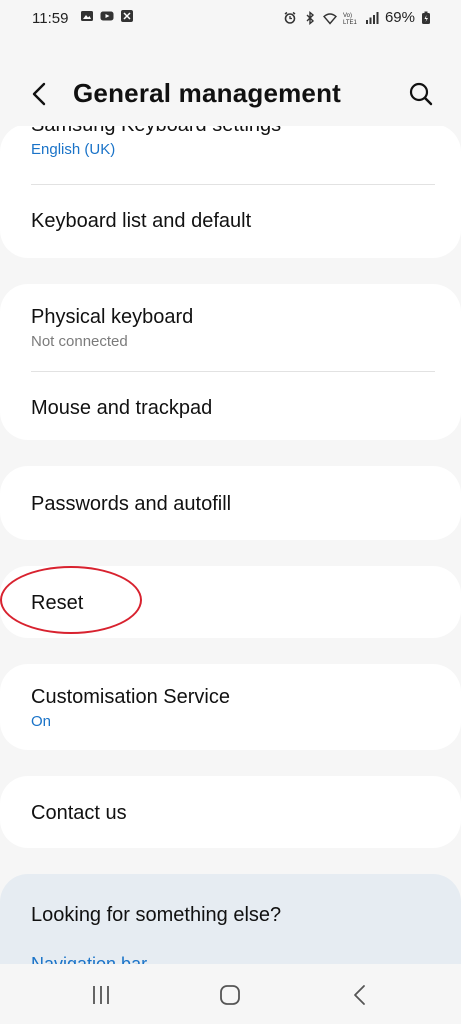  I want to click on app-icon, so click(127, 16).